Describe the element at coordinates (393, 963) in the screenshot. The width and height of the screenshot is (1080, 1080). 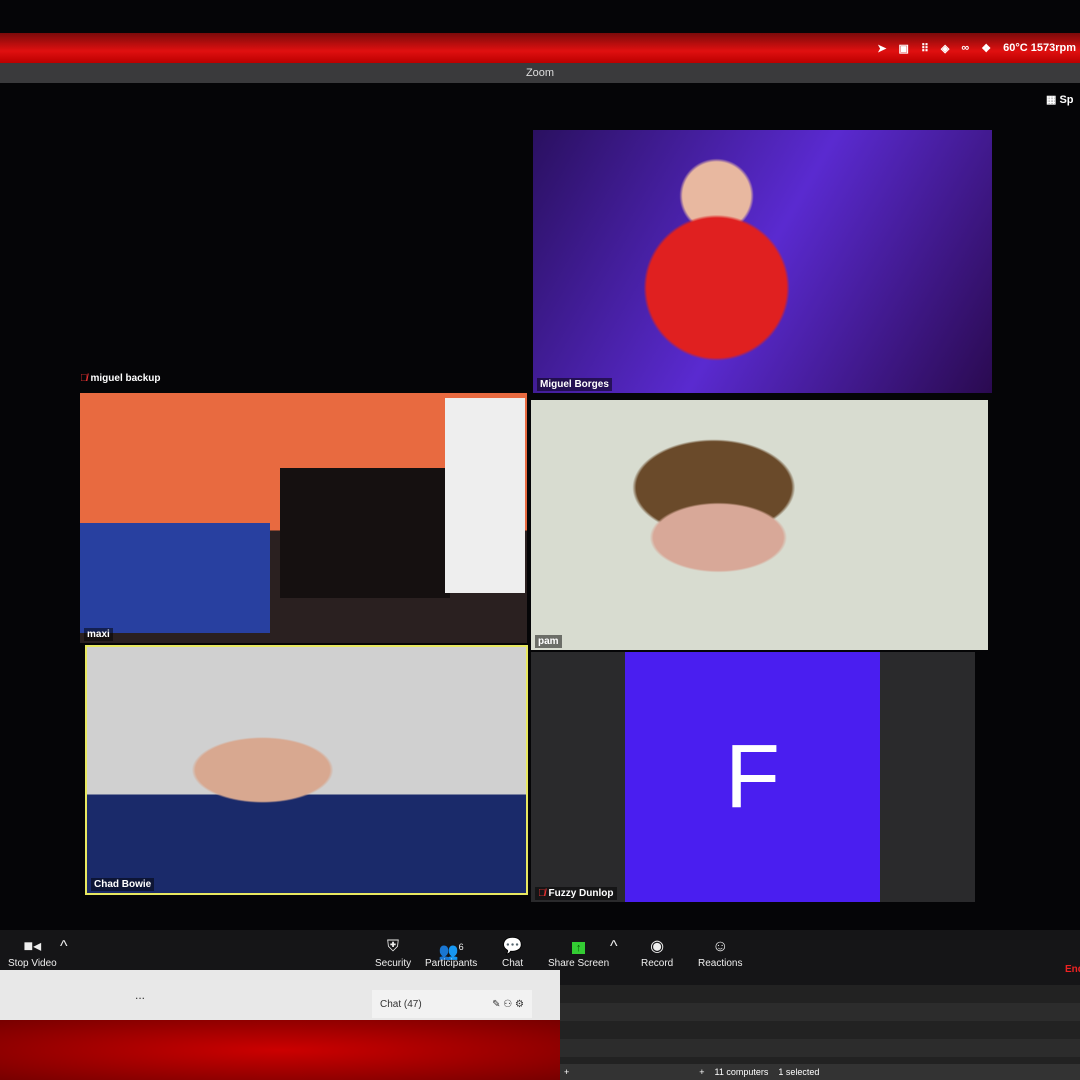
I see `label: Security` at that location.